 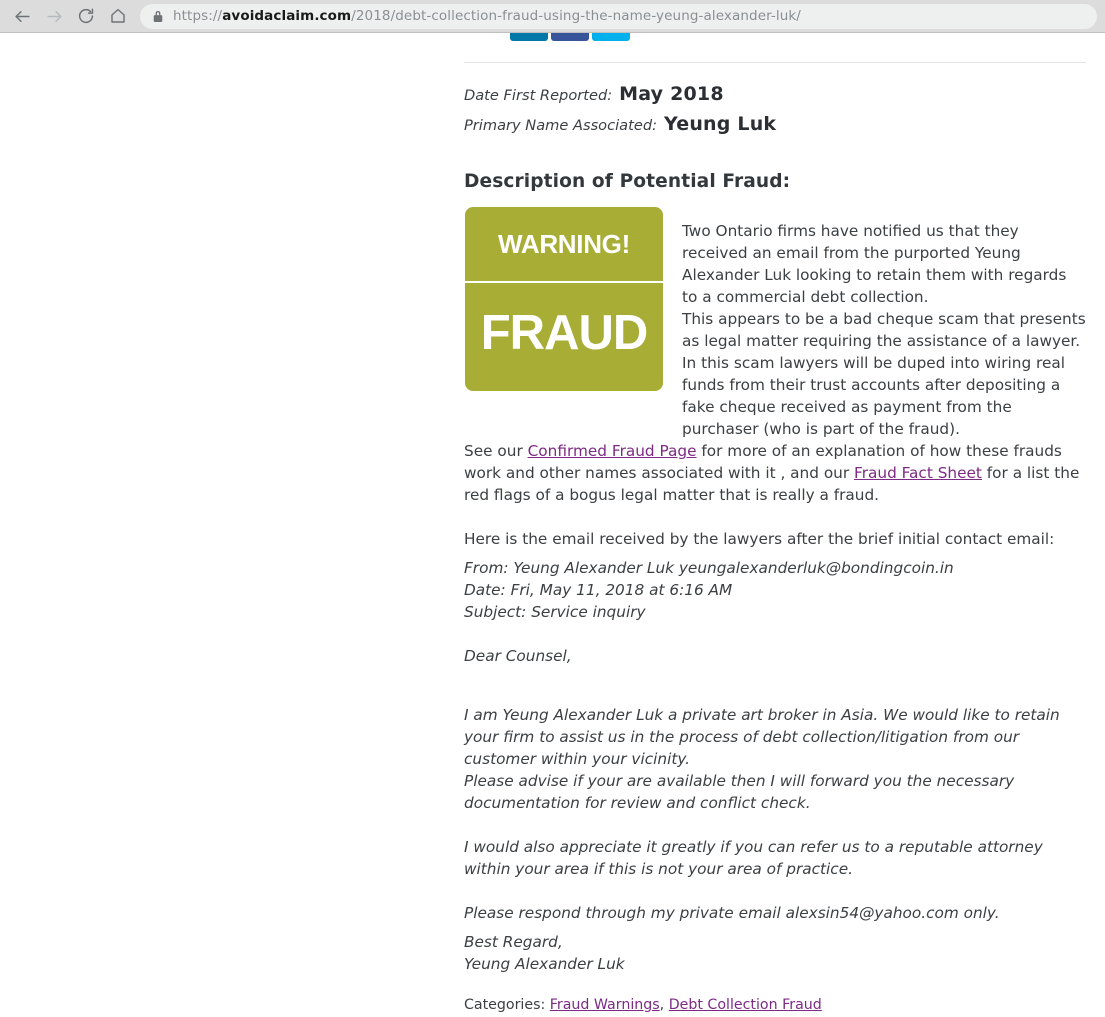 What do you see at coordinates (612, 451) in the screenshot?
I see `confirmed-fraud-page-link: Confirmed Fraud Page` at bounding box center [612, 451].